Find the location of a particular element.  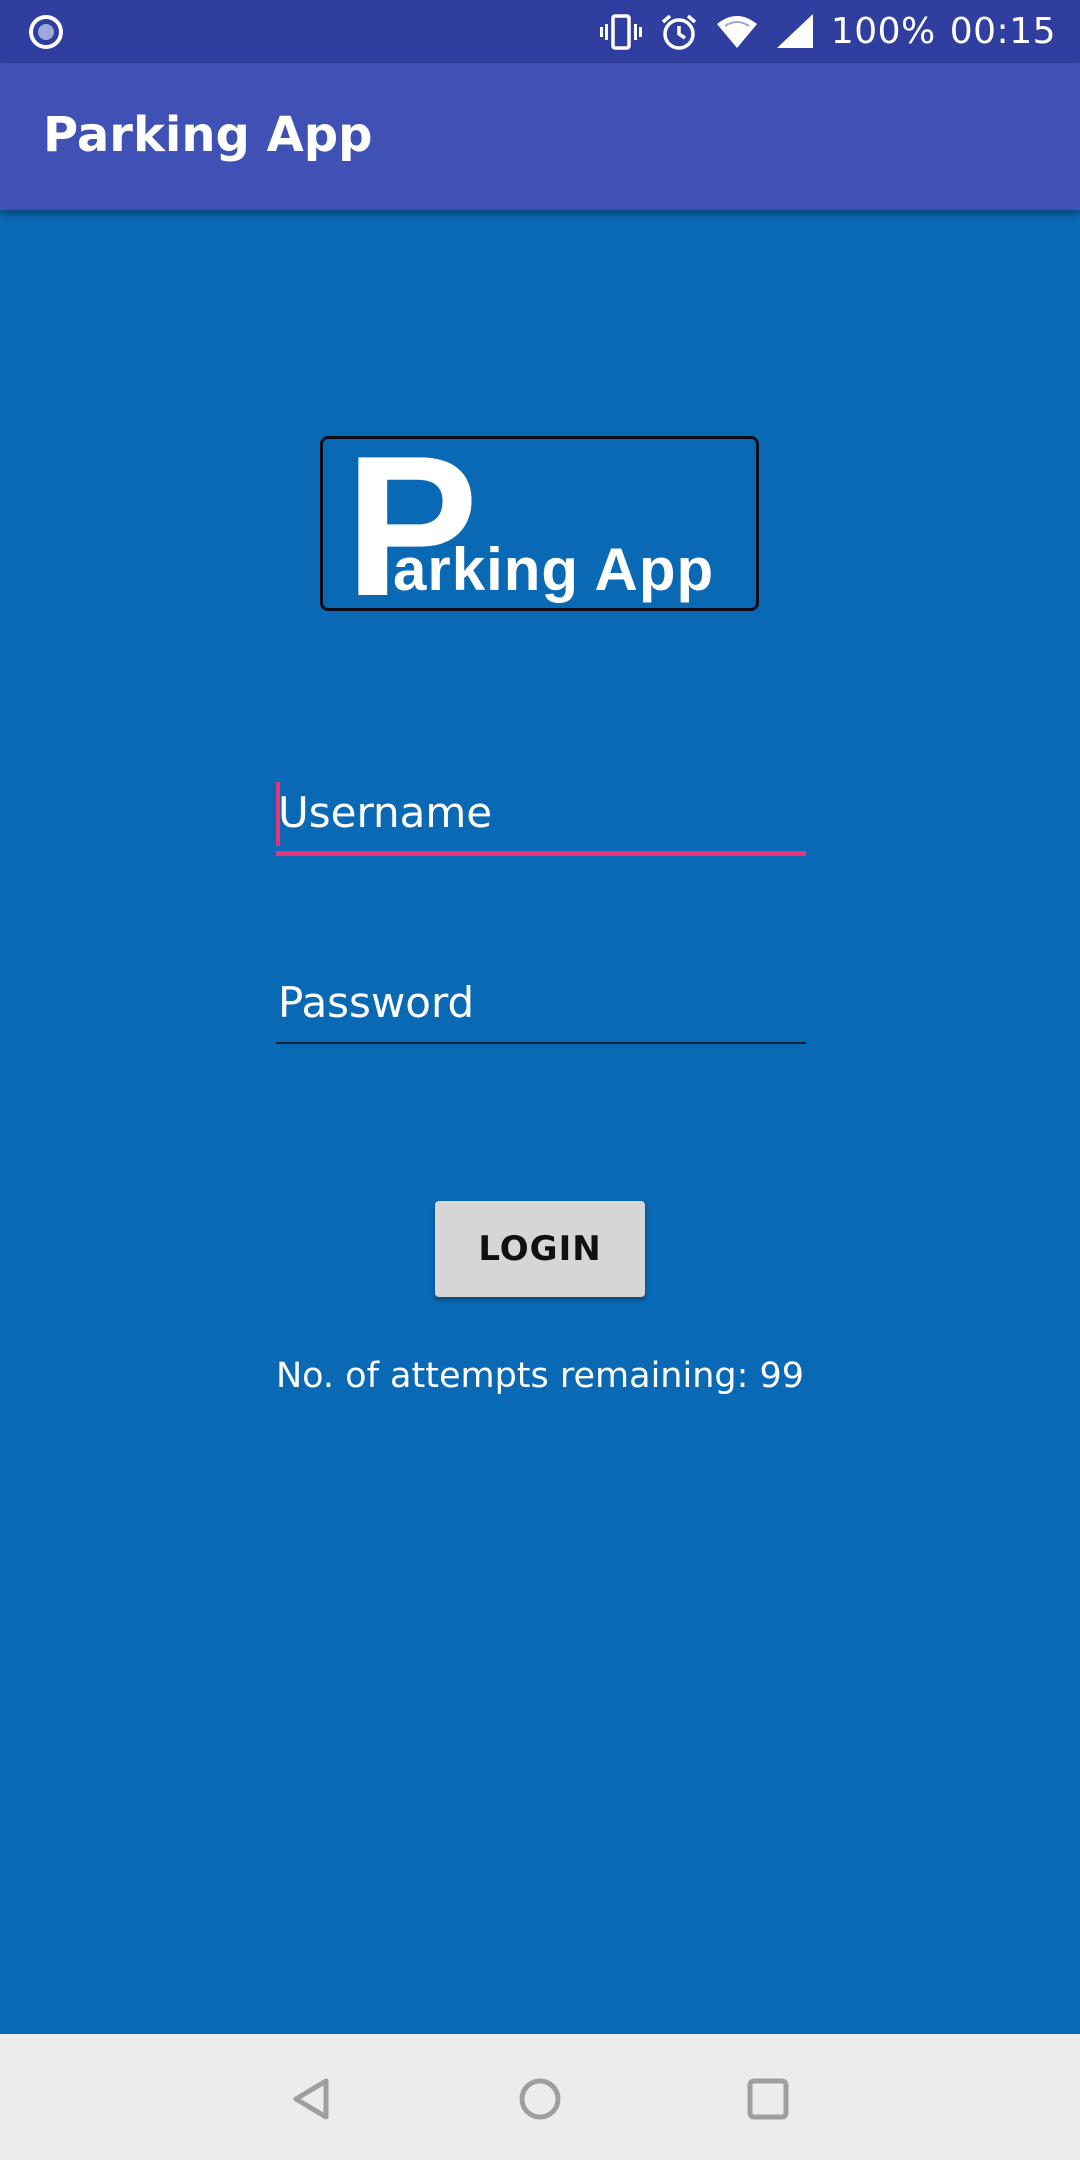

username-underline is located at coordinates (541, 853).